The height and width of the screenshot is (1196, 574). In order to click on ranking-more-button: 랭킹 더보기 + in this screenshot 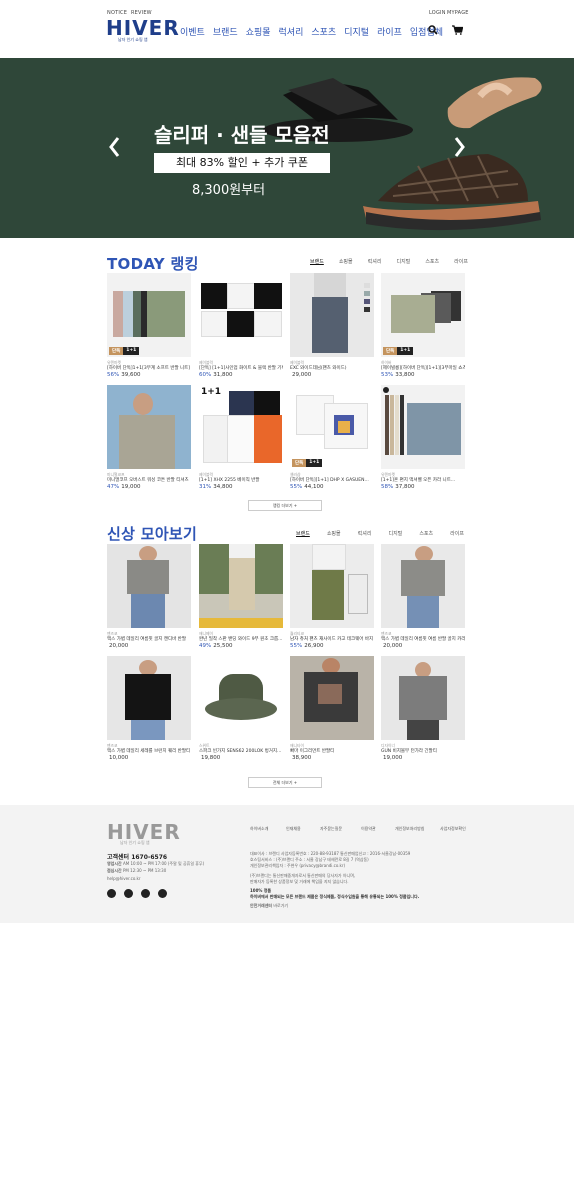, I will do `click(285, 505)`.